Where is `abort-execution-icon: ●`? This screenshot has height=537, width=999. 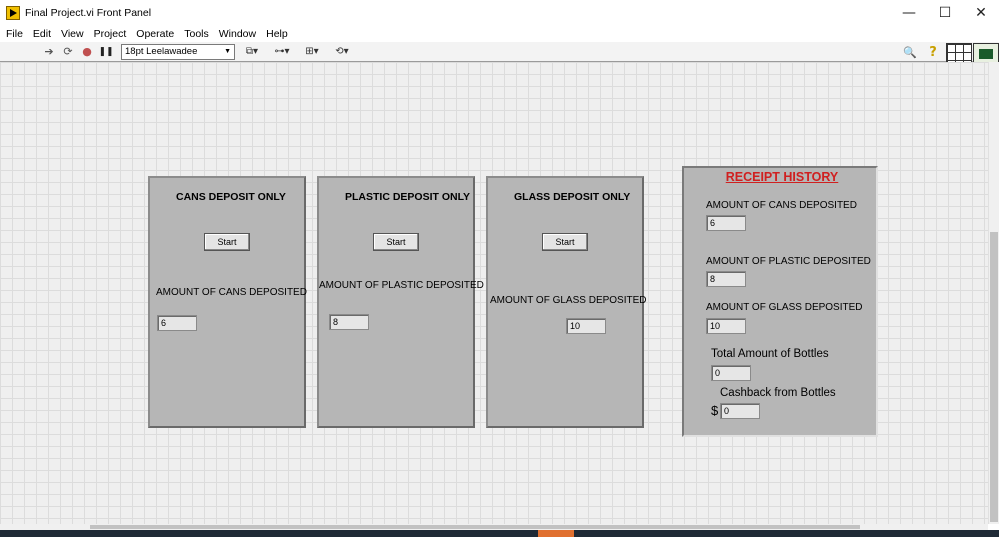
abort-execution-icon: ● is located at coordinates (87, 52).